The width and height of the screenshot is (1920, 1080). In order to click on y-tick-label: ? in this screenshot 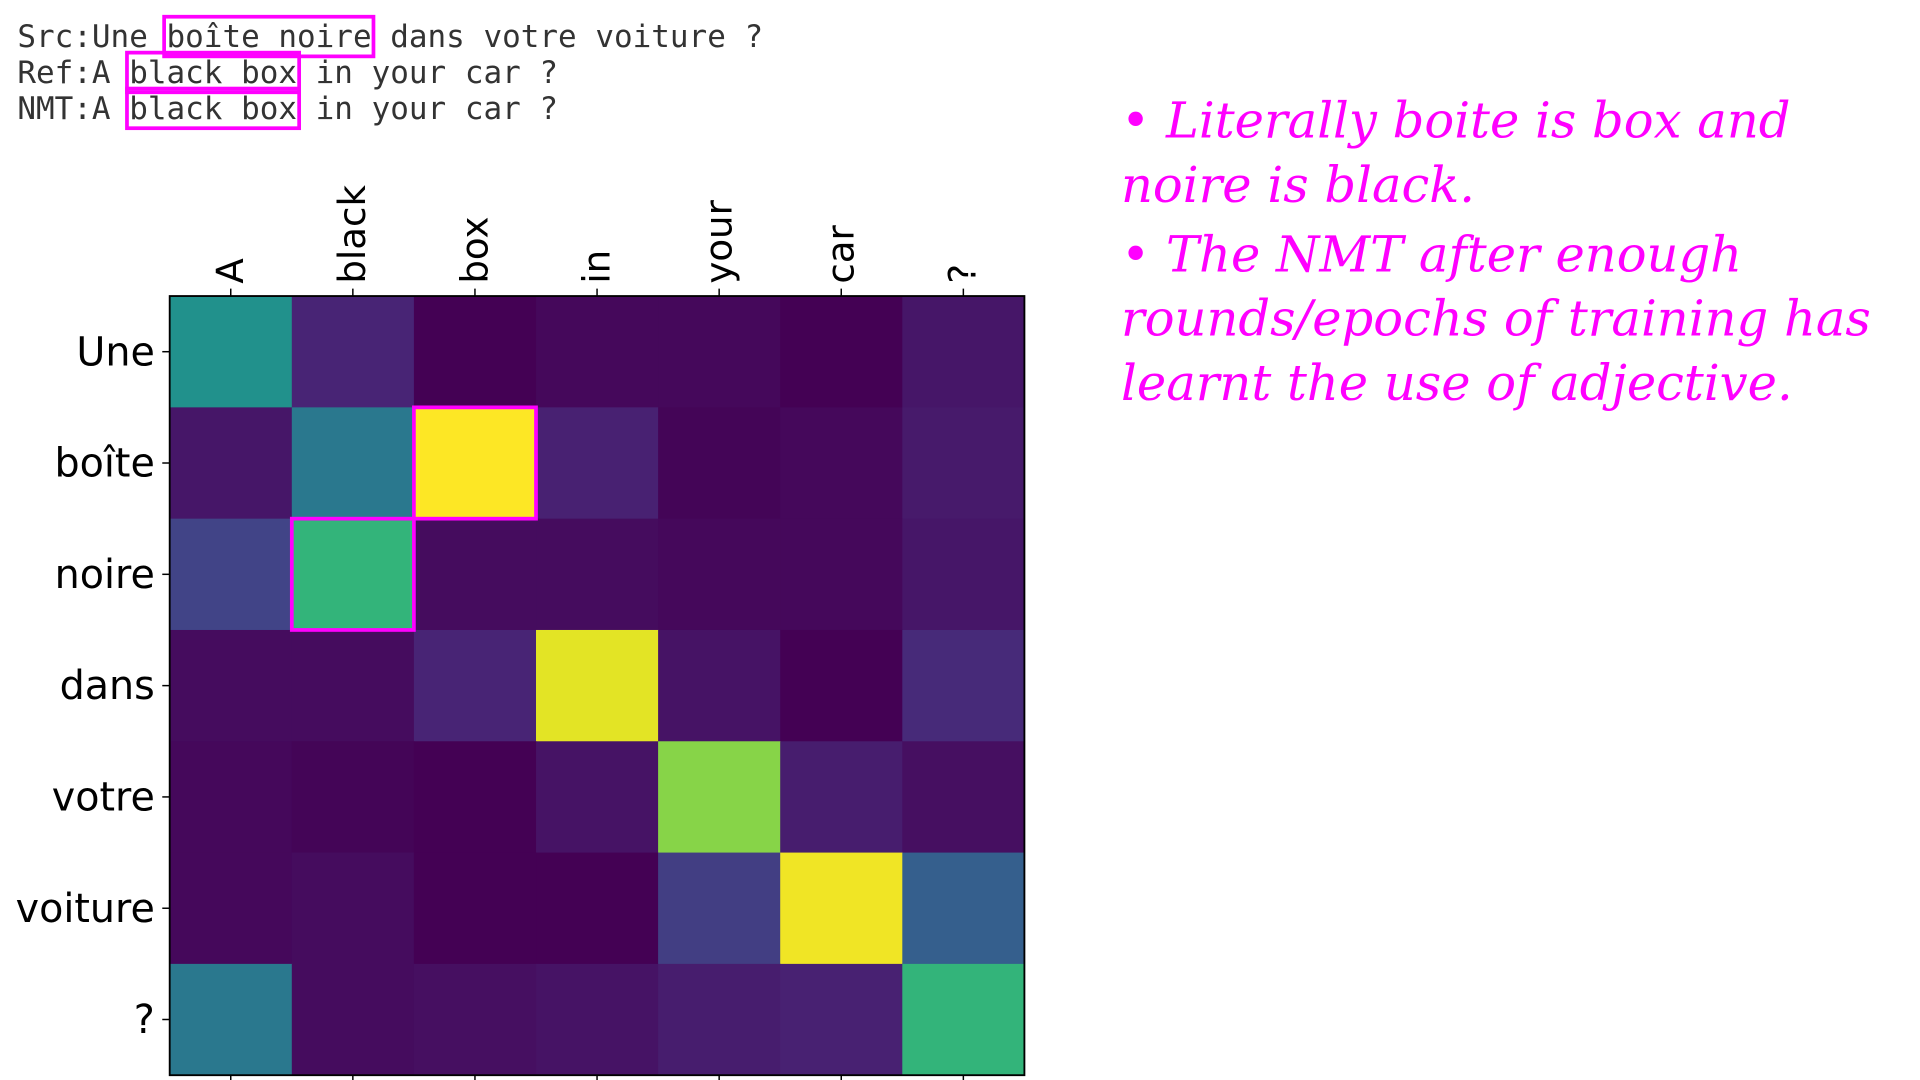, I will do `click(144, 1020)`.